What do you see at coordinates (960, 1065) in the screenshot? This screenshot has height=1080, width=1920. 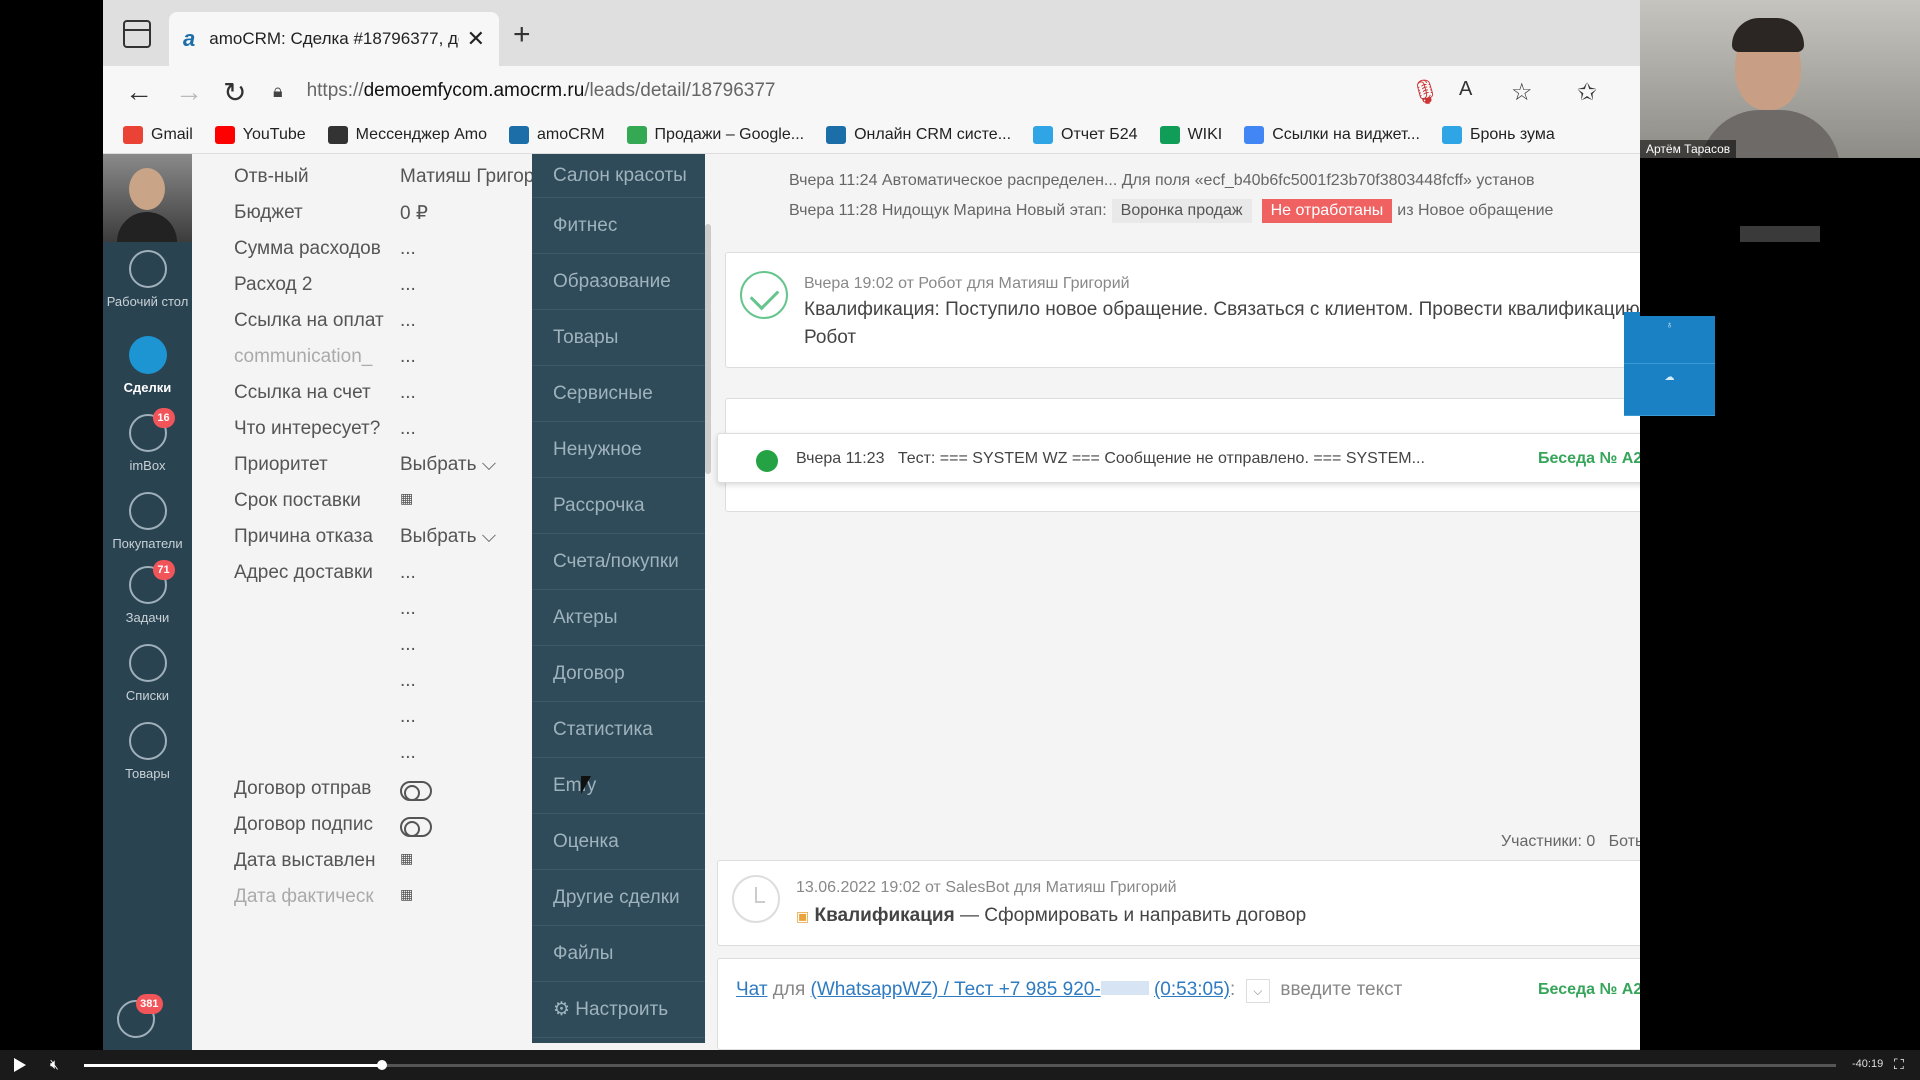 I see `progress-track` at bounding box center [960, 1065].